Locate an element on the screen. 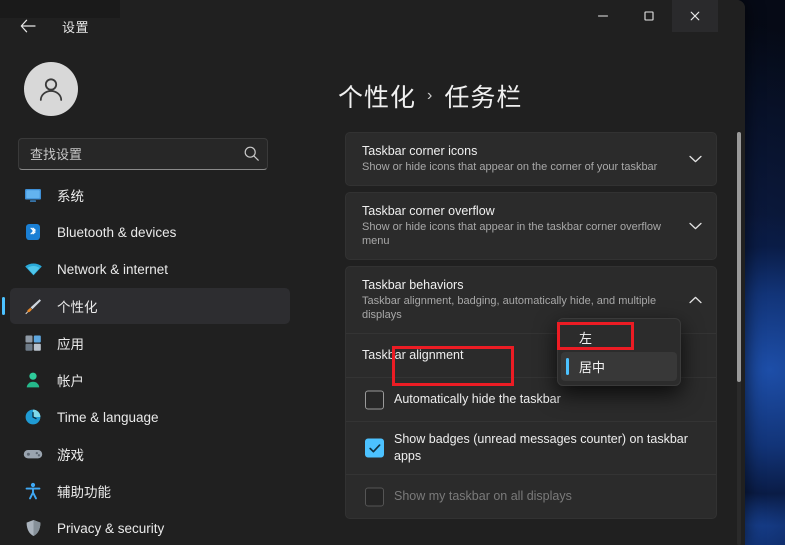  checkmark-icon is located at coordinates (374, 448).